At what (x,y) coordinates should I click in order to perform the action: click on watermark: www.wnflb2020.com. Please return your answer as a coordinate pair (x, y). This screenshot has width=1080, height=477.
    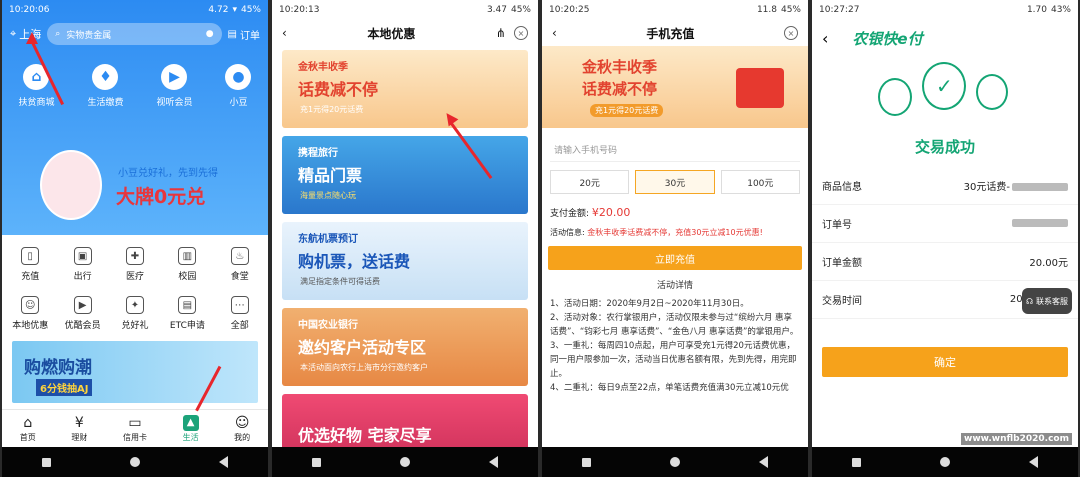
    Looking at the image, I should click on (1016, 439).